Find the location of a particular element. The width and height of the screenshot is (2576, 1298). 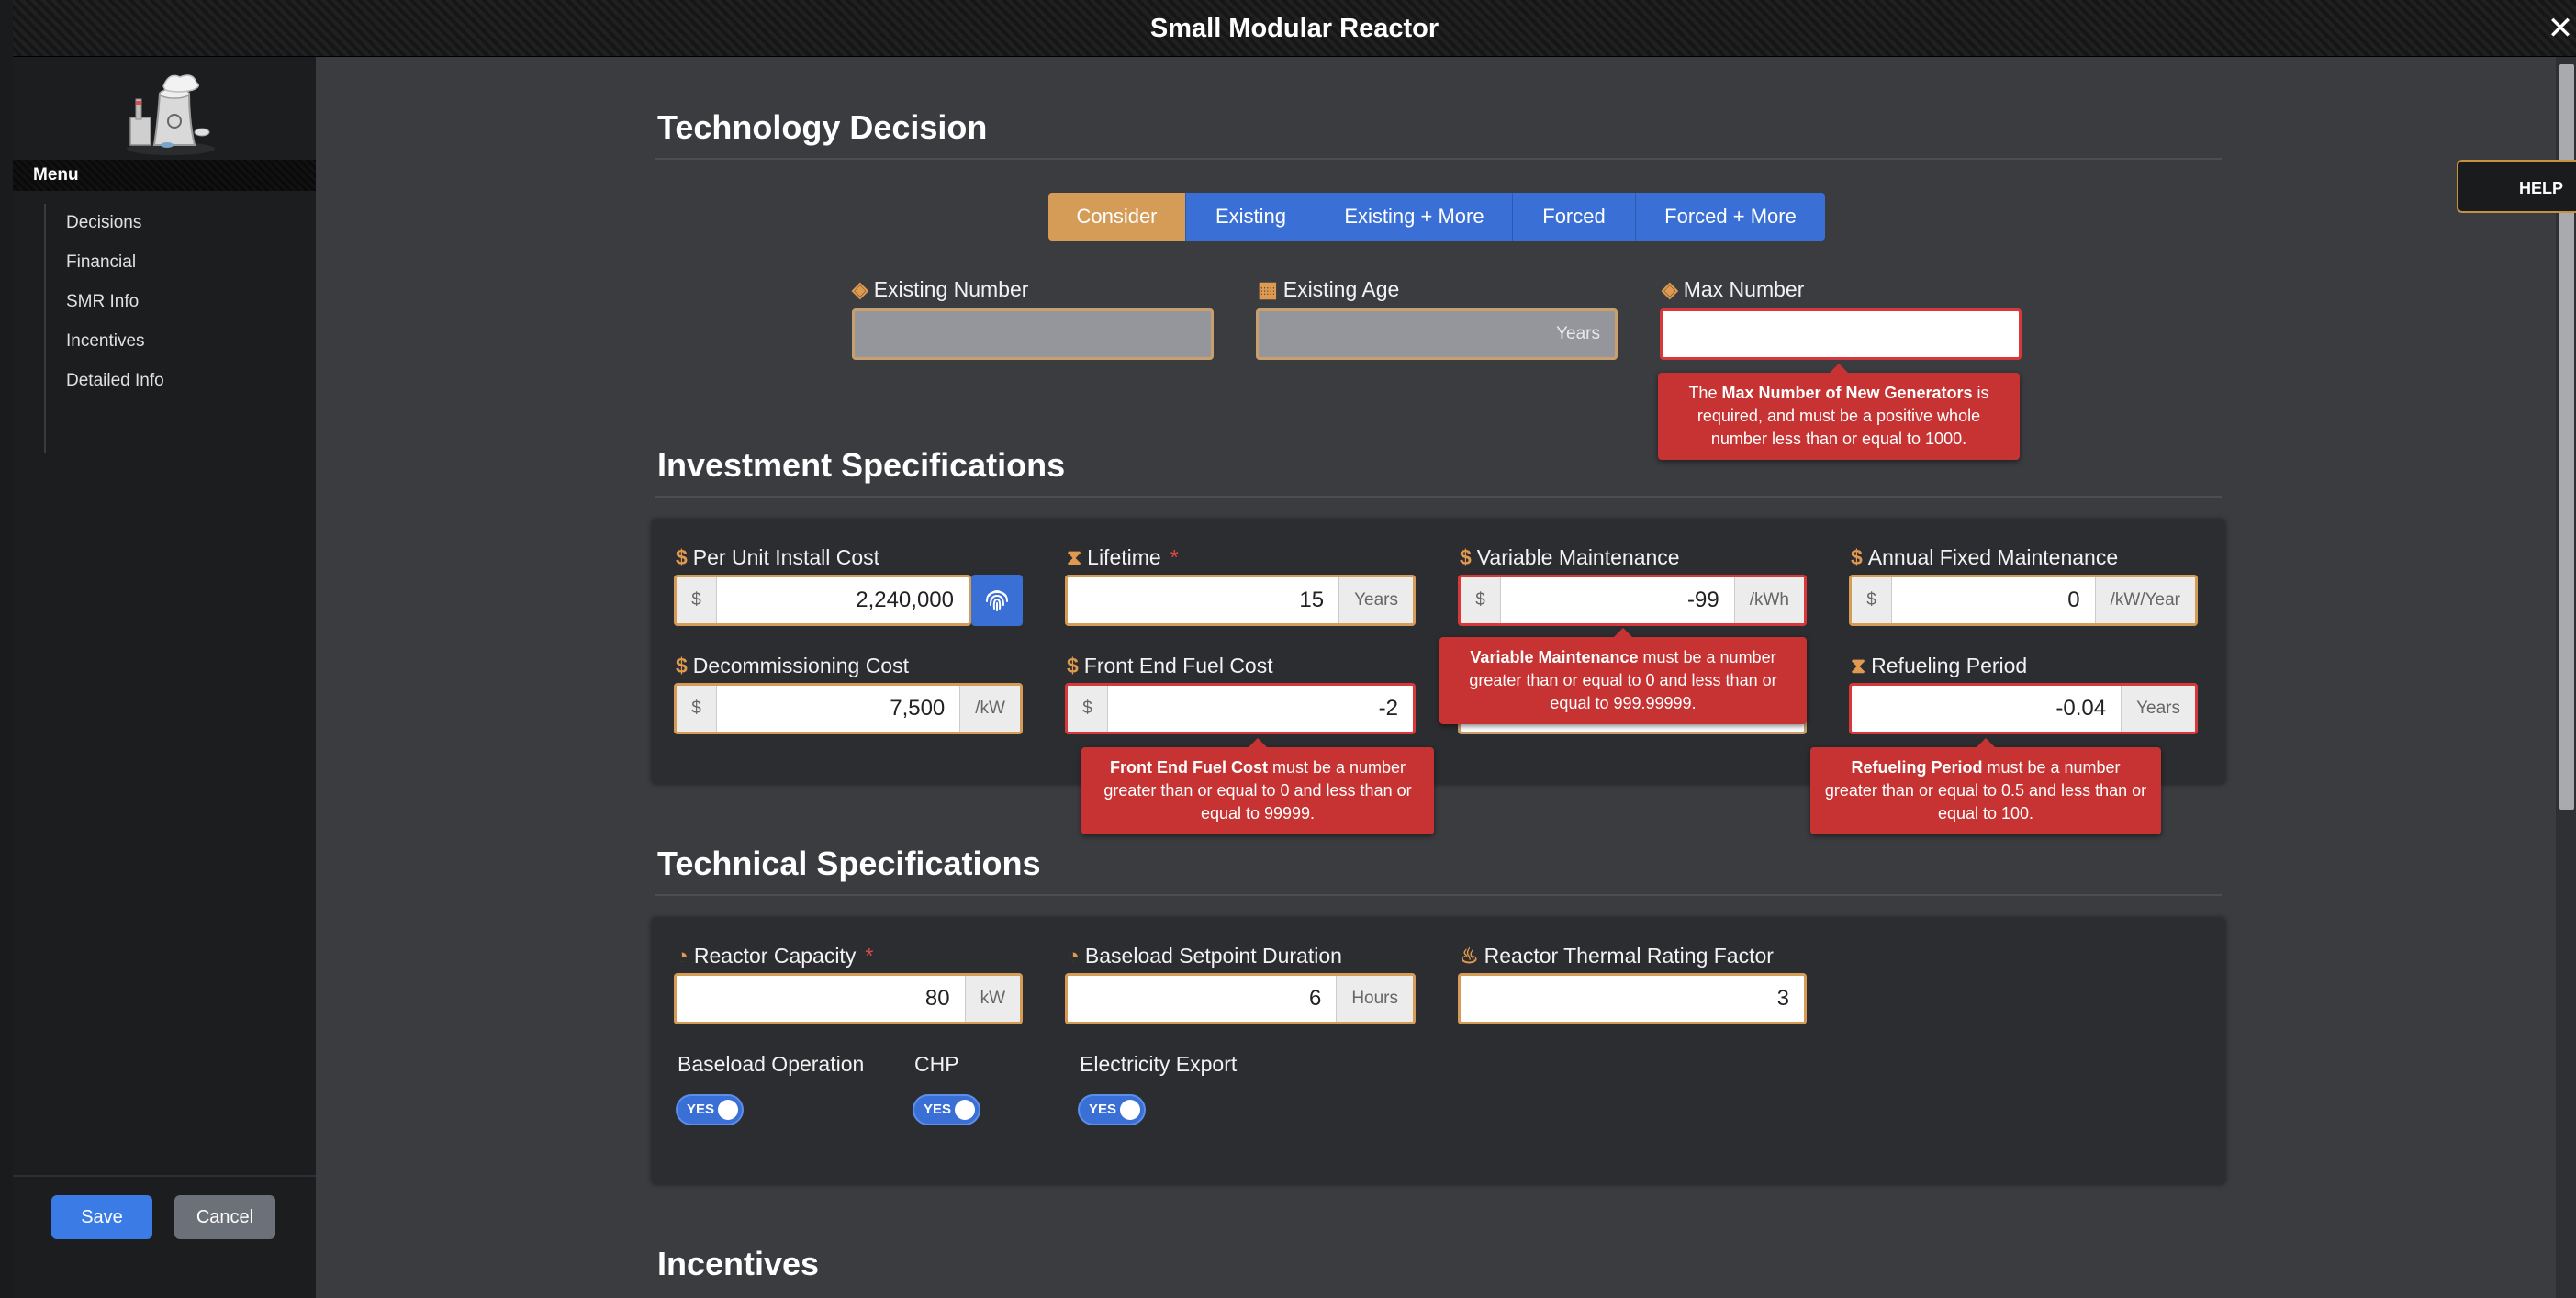

existing-number-field is located at coordinates (1033, 334).